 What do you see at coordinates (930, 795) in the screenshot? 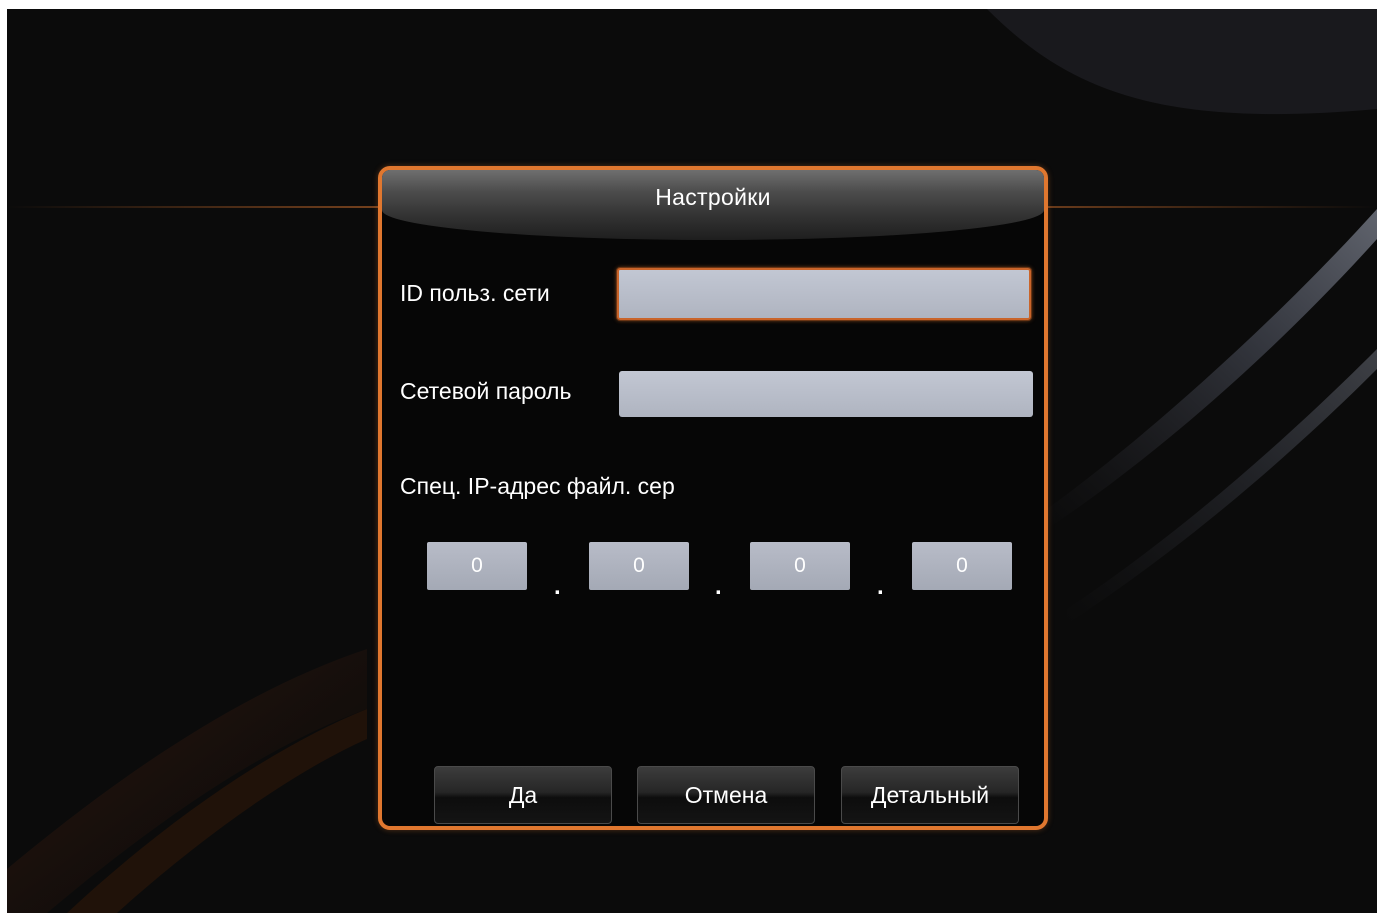
I see `advanced-button: Детальный` at bounding box center [930, 795].